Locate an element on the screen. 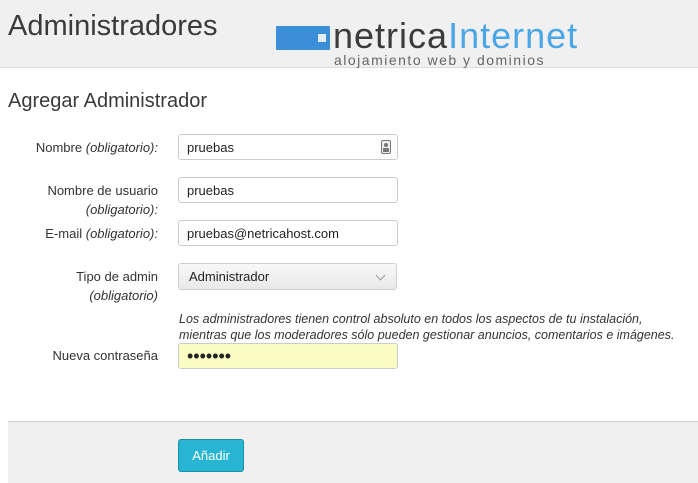  logo-mark-icon is located at coordinates (303, 38).